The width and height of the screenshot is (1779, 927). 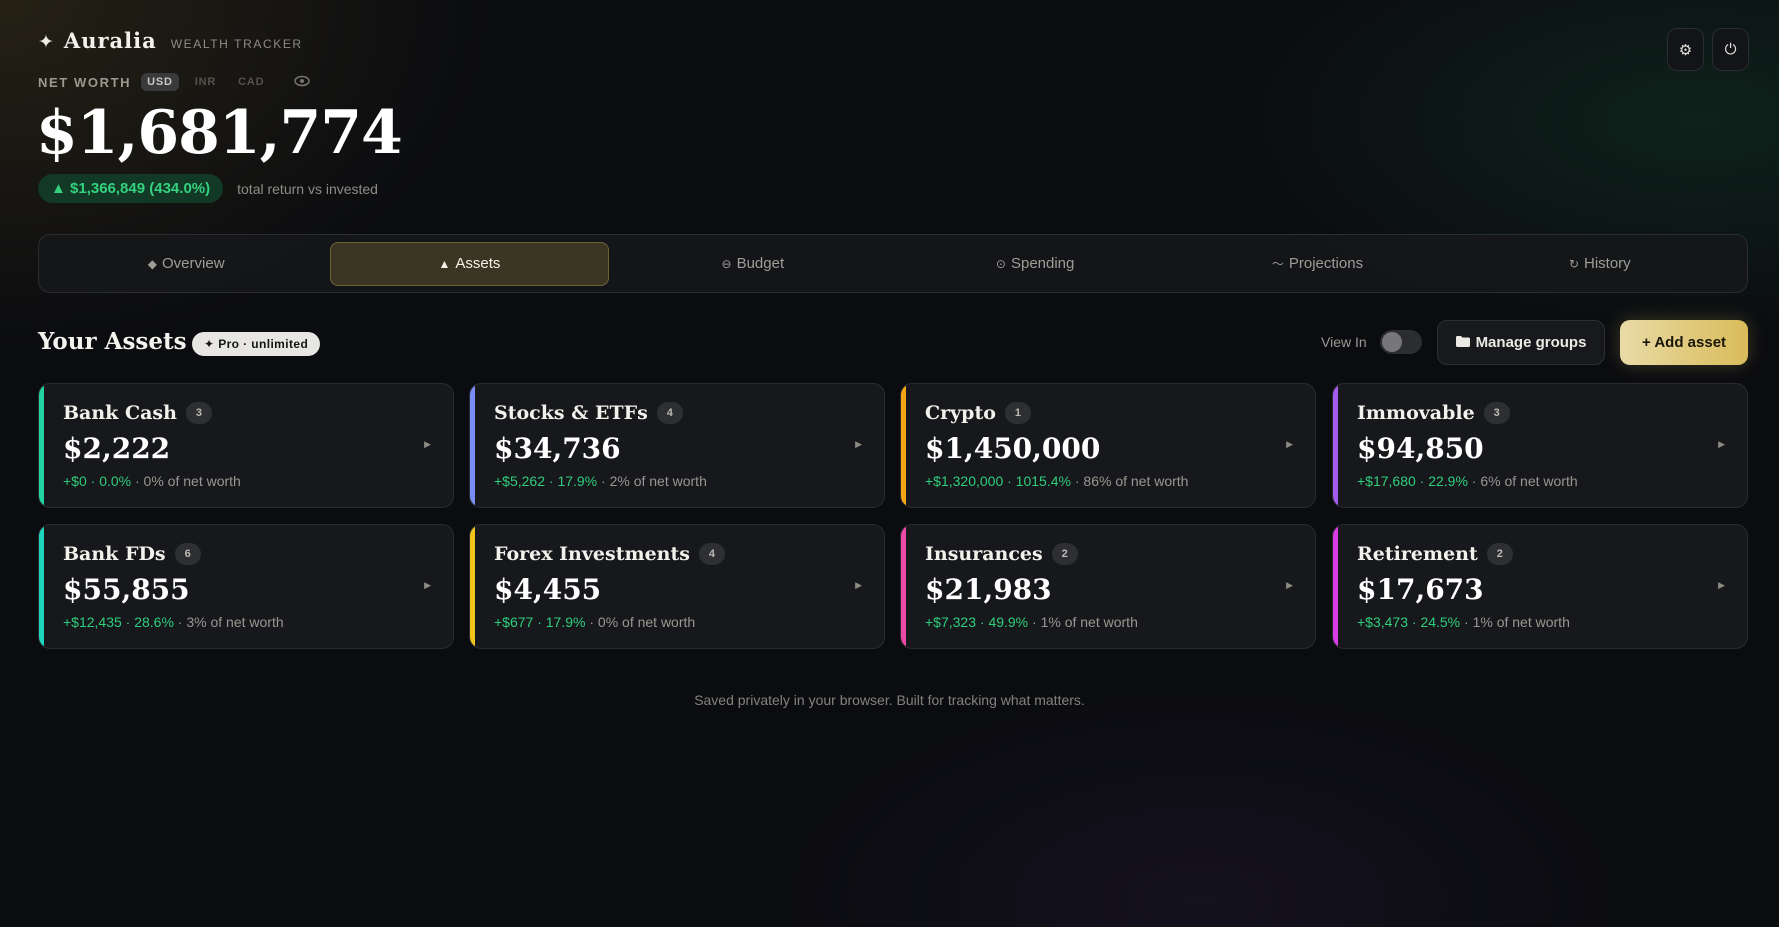 What do you see at coordinates (988, 589) in the screenshot?
I see `card-value: $21,983` at bounding box center [988, 589].